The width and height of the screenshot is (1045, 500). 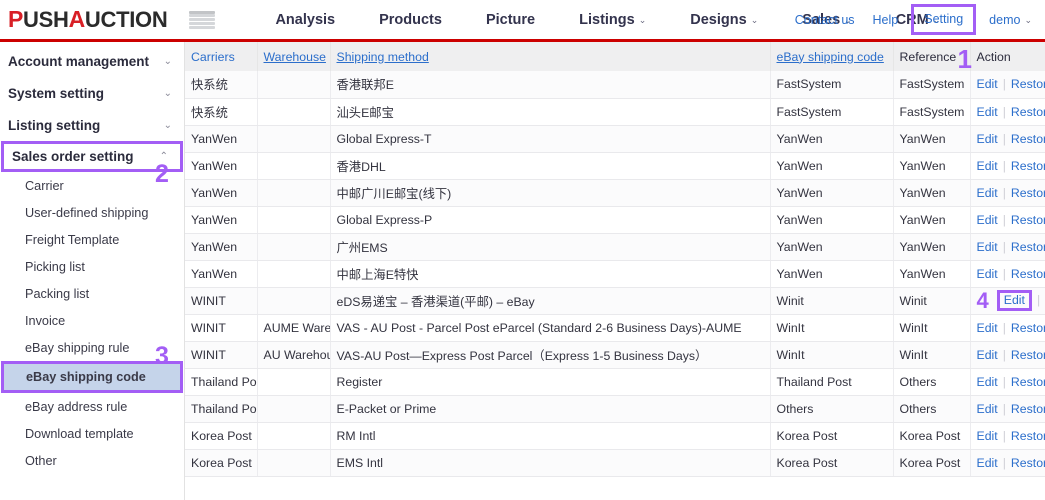 I want to click on nav-item-analysis: Analysis, so click(x=305, y=20).